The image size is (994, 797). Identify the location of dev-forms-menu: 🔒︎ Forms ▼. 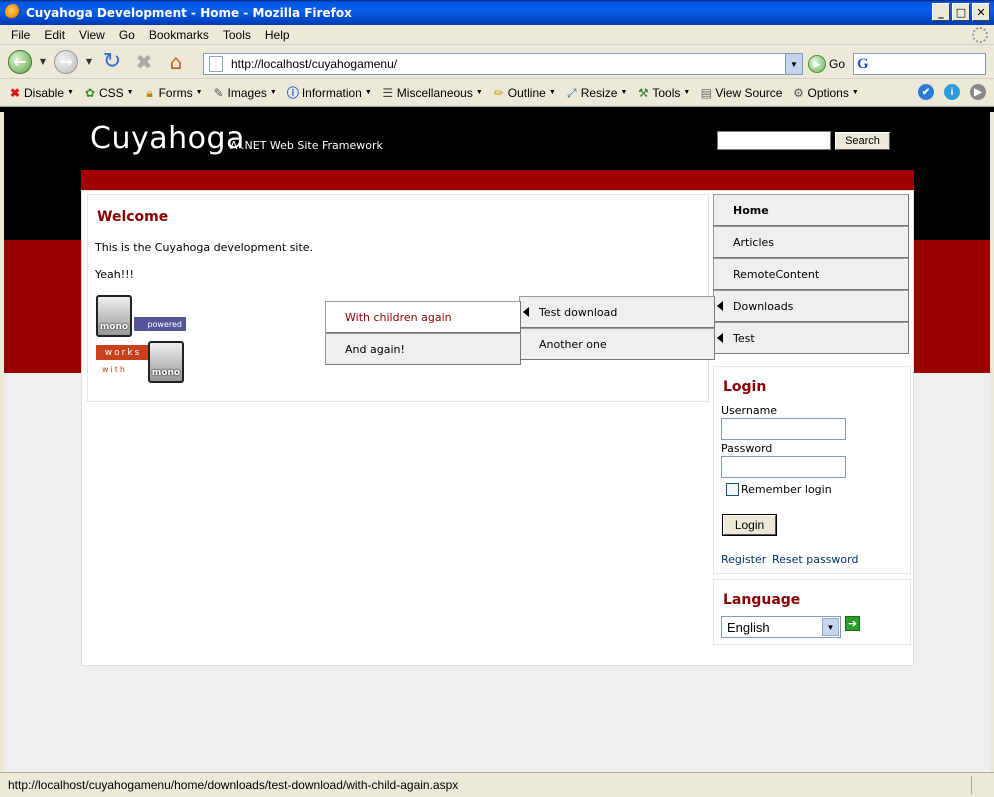
(172, 92).